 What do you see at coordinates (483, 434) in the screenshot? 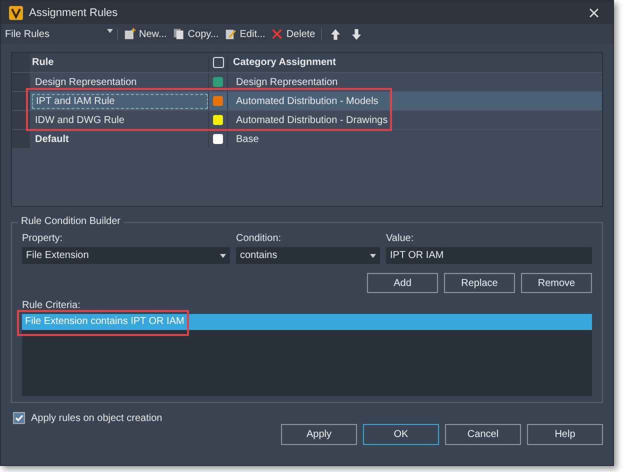
I see `dialog-button: Cancel` at bounding box center [483, 434].